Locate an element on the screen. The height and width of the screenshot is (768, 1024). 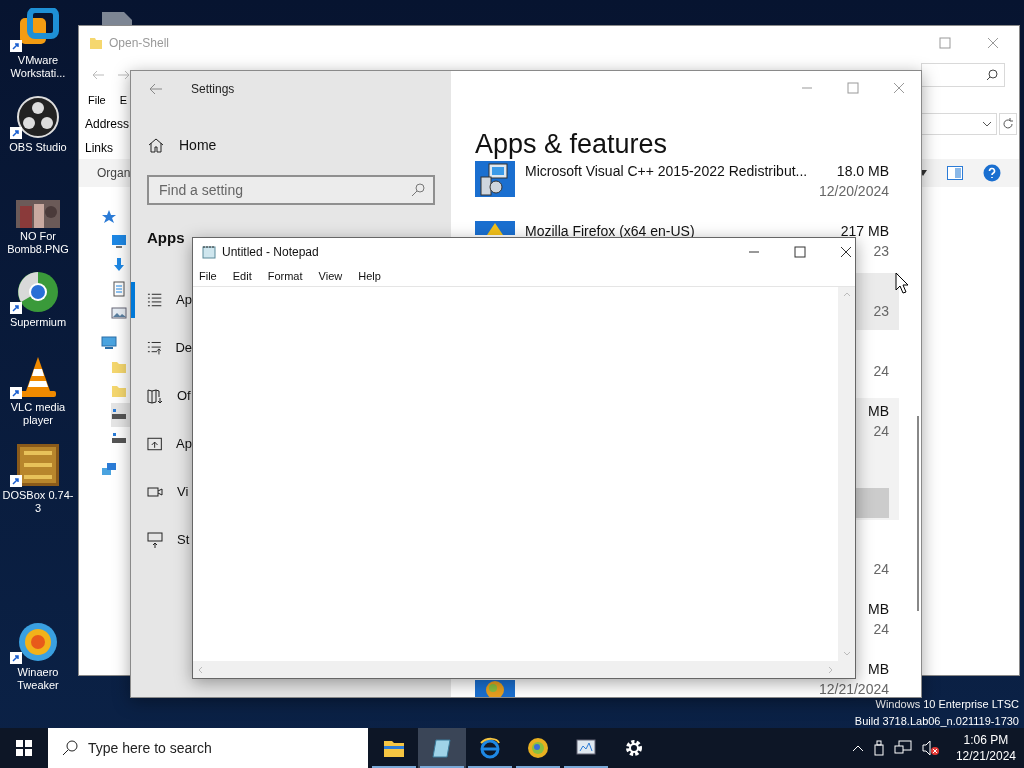
window-title: Untitled - Notepad is located at coordinates (270, 252).